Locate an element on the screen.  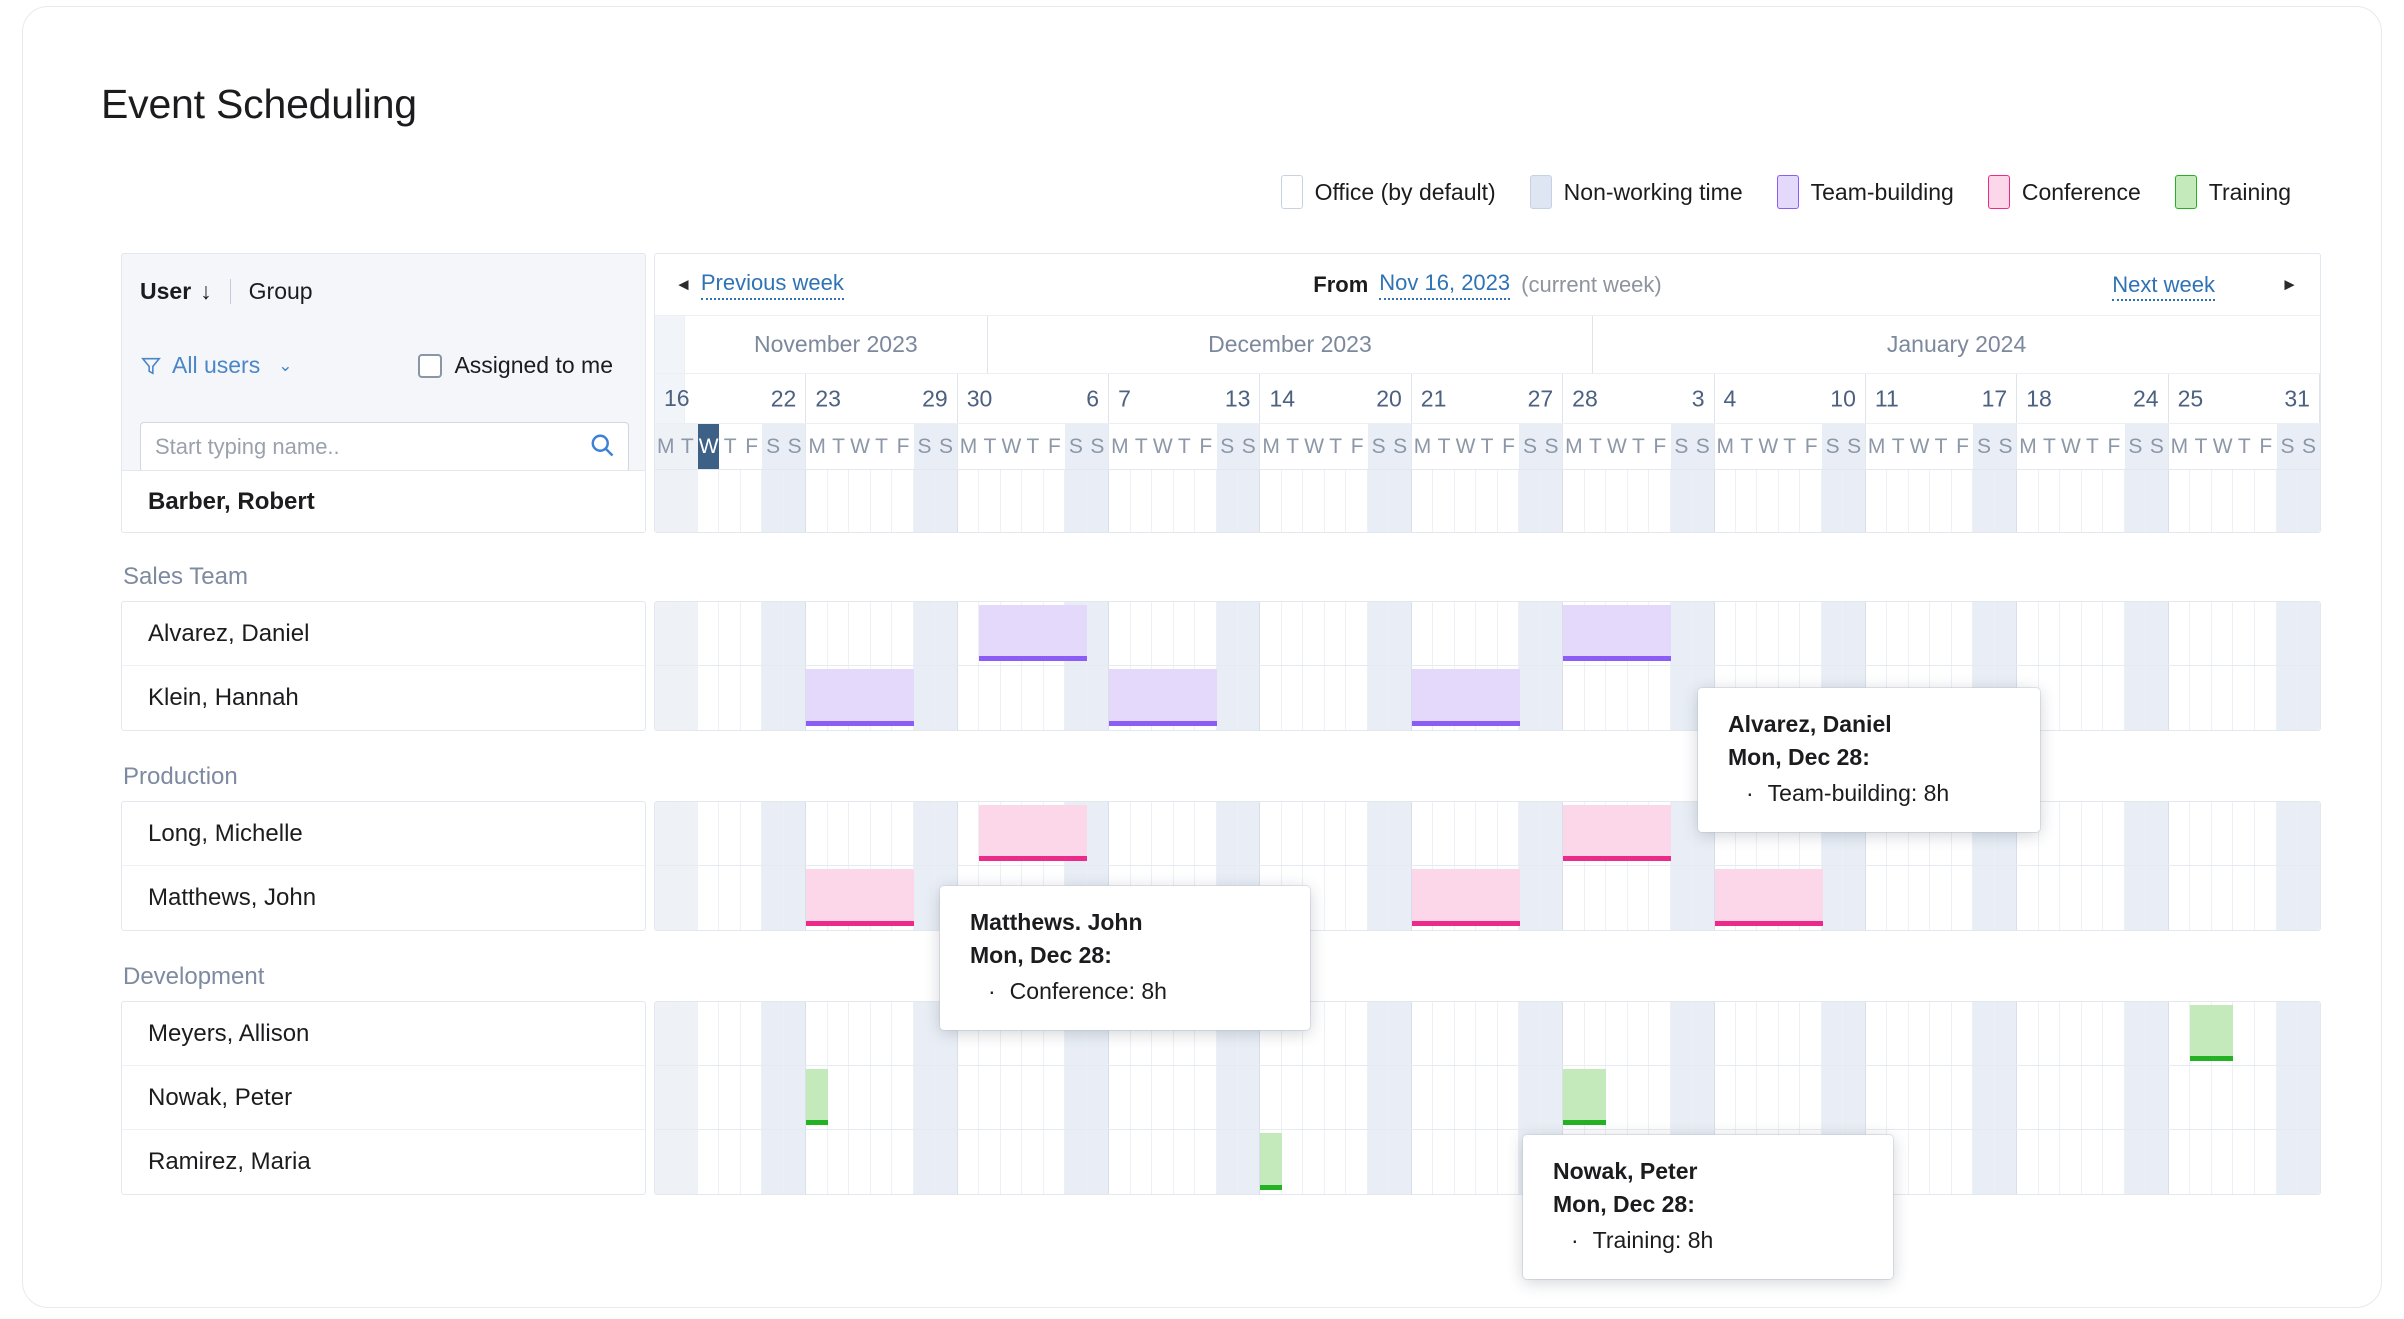
user-name-row: Nowak, Peter is located at coordinates (383, 1098).